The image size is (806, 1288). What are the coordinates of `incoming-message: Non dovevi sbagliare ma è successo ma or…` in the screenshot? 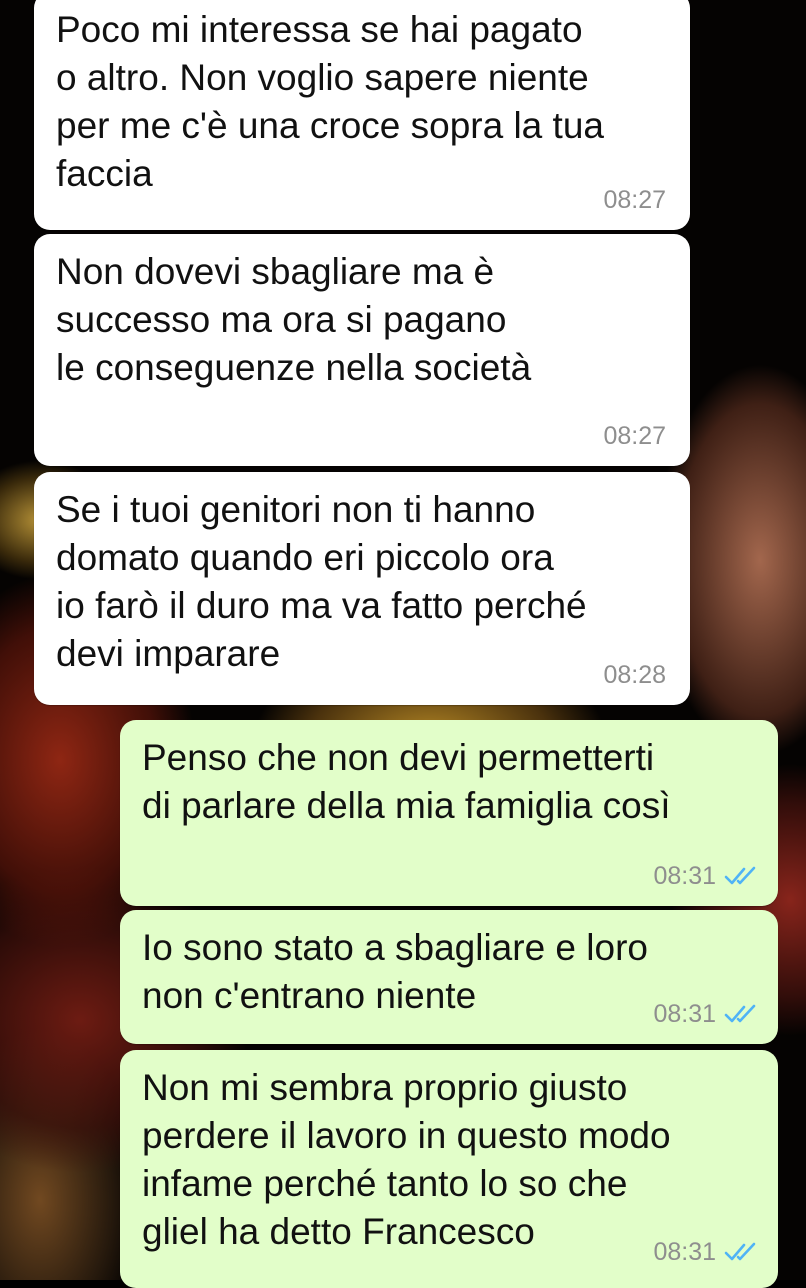 It's located at (362, 350).